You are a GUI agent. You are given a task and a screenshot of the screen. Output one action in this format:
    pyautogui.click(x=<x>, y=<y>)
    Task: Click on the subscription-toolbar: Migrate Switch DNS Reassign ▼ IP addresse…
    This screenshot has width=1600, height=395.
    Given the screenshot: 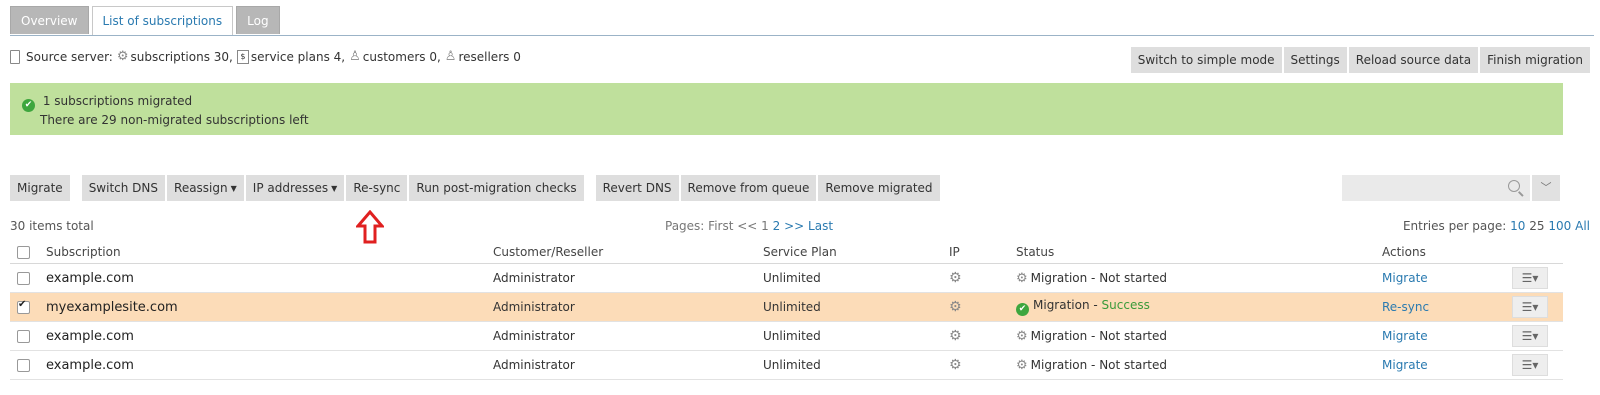 What is the action you would take?
    pyautogui.click(x=476, y=188)
    